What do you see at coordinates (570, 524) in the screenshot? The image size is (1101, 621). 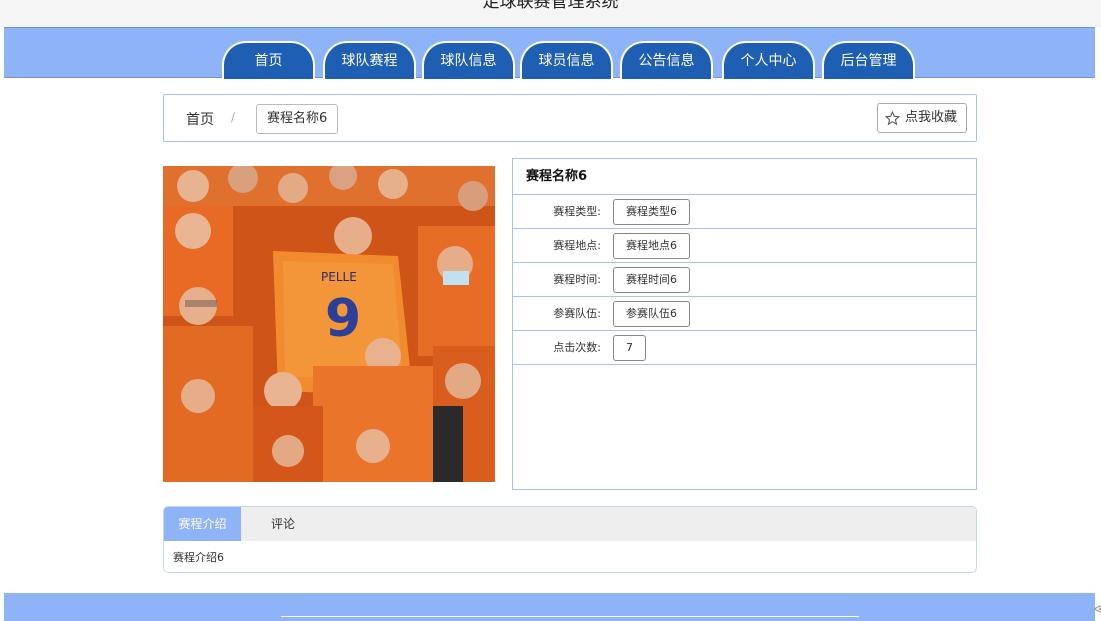 I see `tab-bar: 赛程介绍 评论` at bounding box center [570, 524].